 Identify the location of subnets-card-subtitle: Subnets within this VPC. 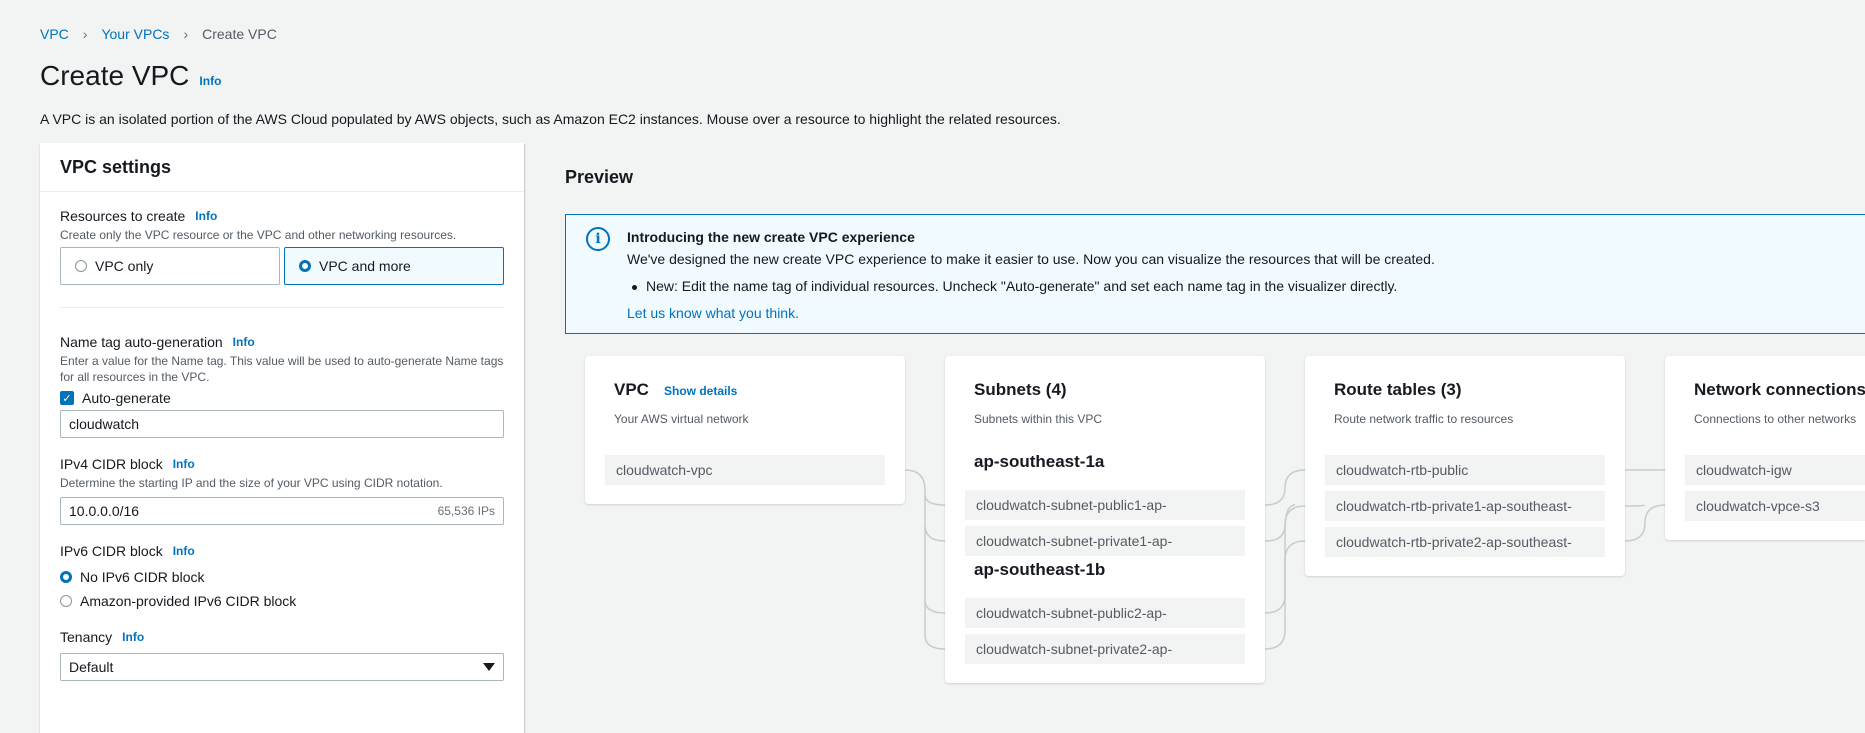
(1038, 419).